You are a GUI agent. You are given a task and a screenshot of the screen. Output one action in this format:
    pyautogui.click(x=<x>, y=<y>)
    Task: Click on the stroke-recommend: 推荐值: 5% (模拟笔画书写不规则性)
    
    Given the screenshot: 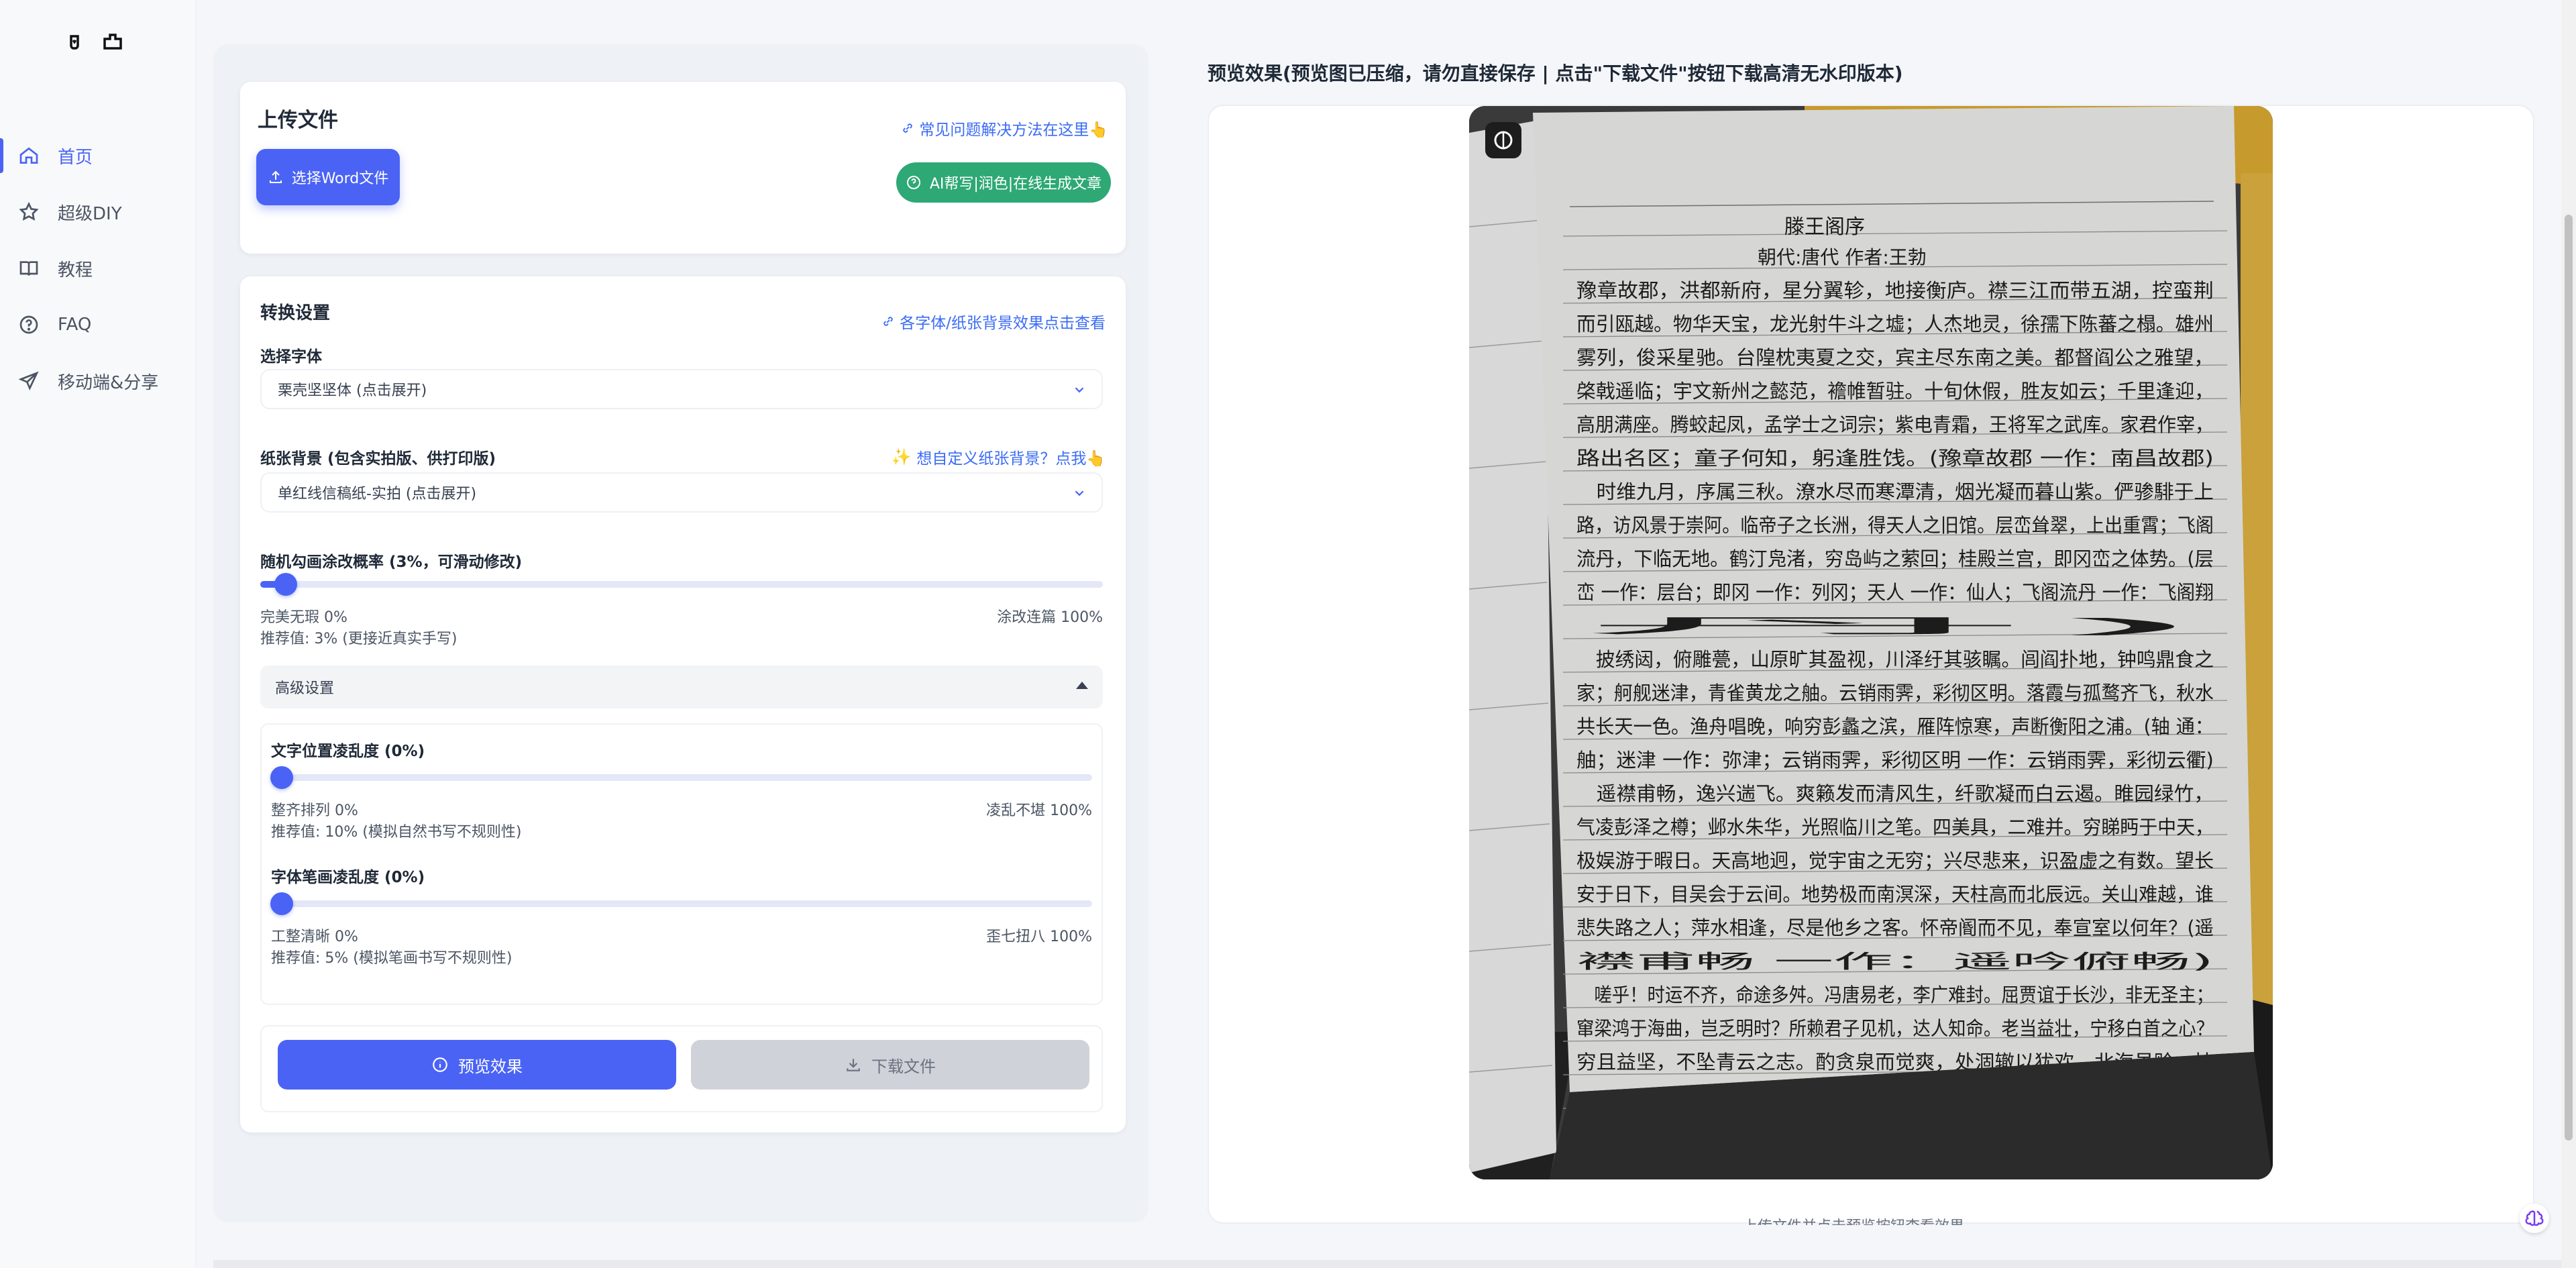 What is the action you would take?
    pyautogui.click(x=392, y=958)
    